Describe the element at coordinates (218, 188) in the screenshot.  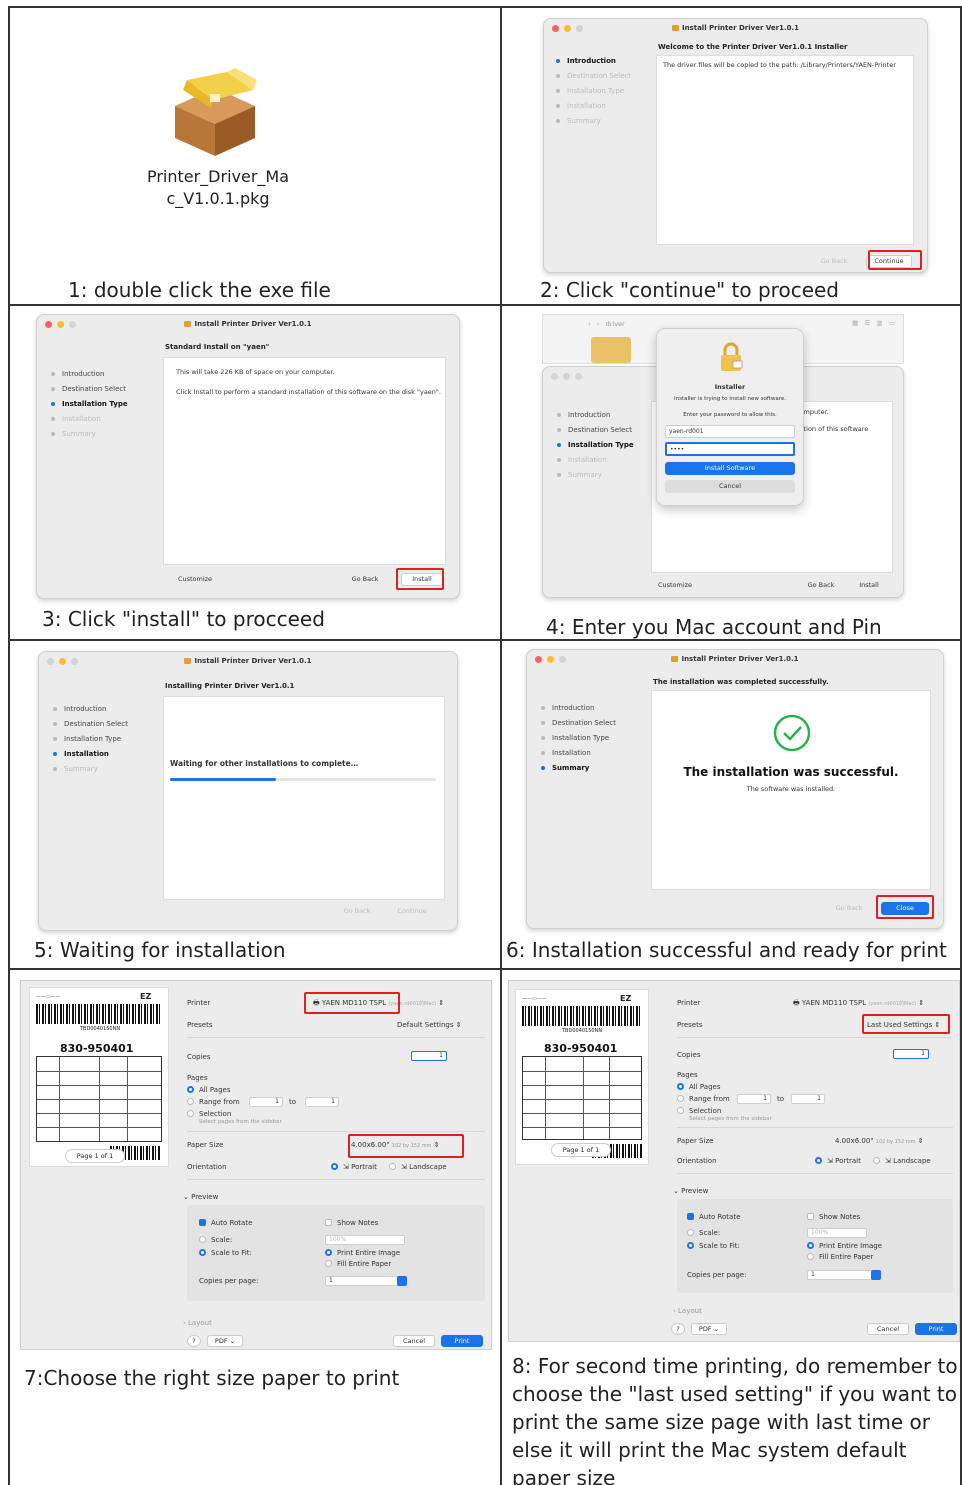
I see `pkg-filename: Printer_Driver_Ma c_V1.0.1.pkg` at that location.